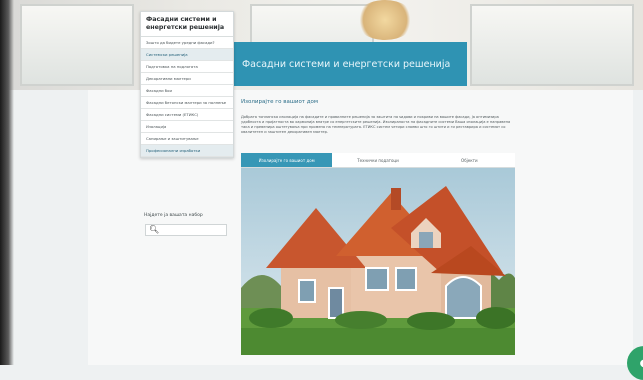 This screenshot has height=380, width=643. Describe the element at coordinates (187, 103) in the screenshot. I see `sidebar-item-concrete-plasters: Фасадни бетонски малтери за полнење` at that location.